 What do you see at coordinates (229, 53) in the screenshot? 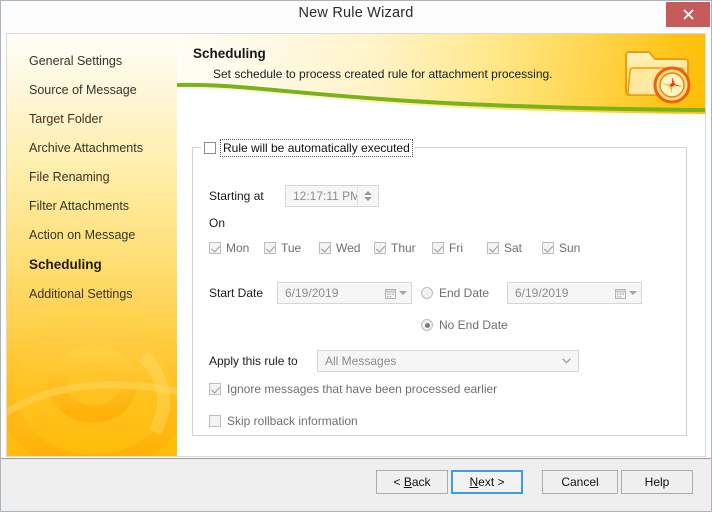
I see `page-title: Scheduling` at bounding box center [229, 53].